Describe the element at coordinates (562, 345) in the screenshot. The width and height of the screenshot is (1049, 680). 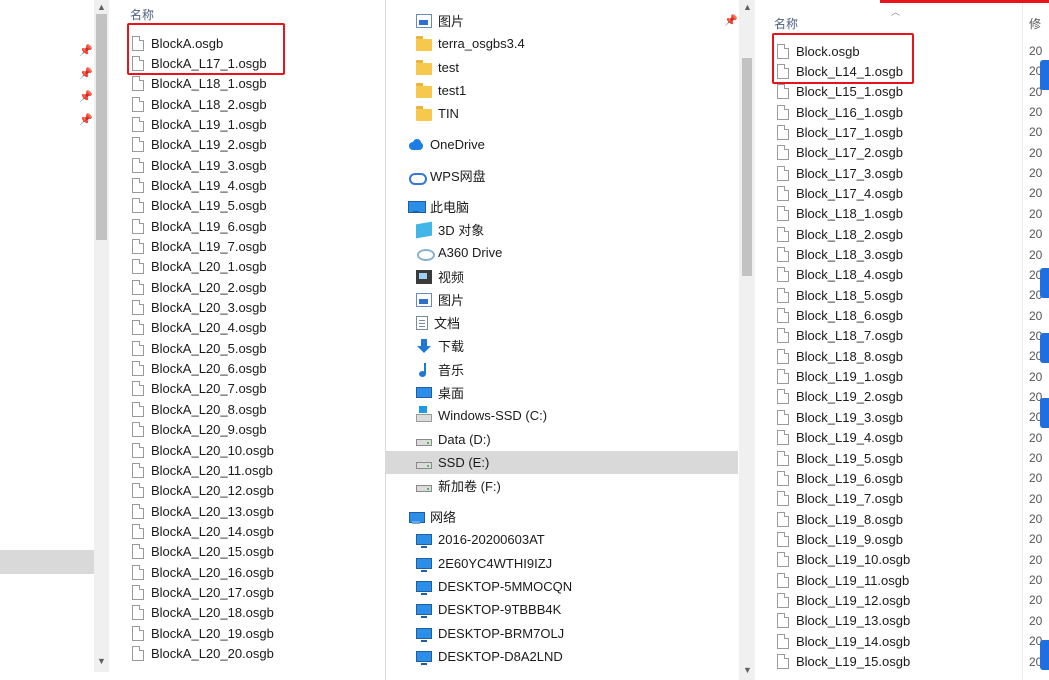
I see `nav-item: 下载` at that location.